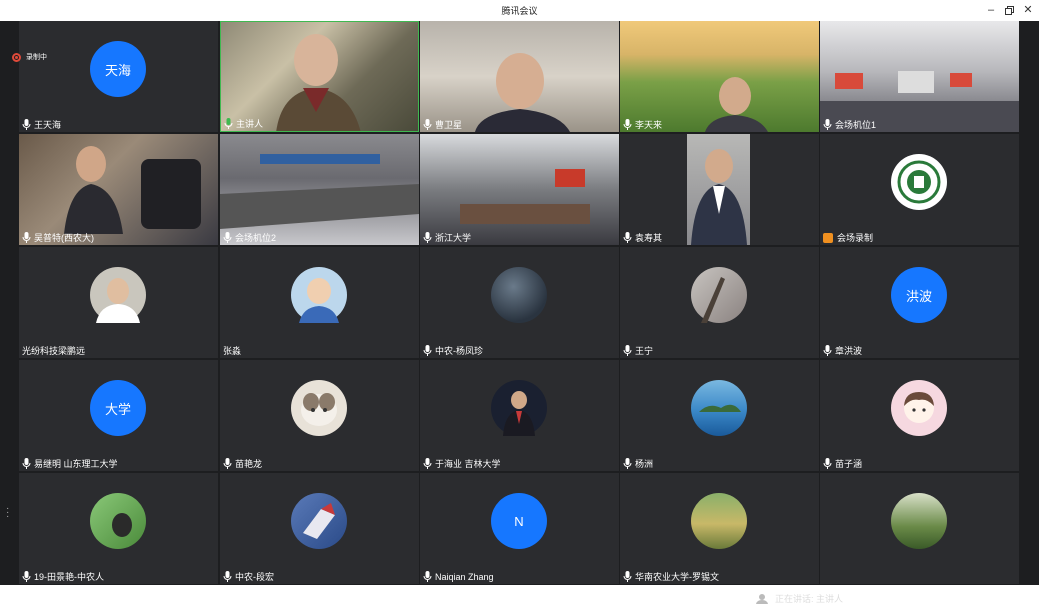 The width and height of the screenshot is (1039, 605). What do you see at coordinates (76, 464) in the screenshot?
I see `participant-name: 易继明 山东理工大学` at bounding box center [76, 464].